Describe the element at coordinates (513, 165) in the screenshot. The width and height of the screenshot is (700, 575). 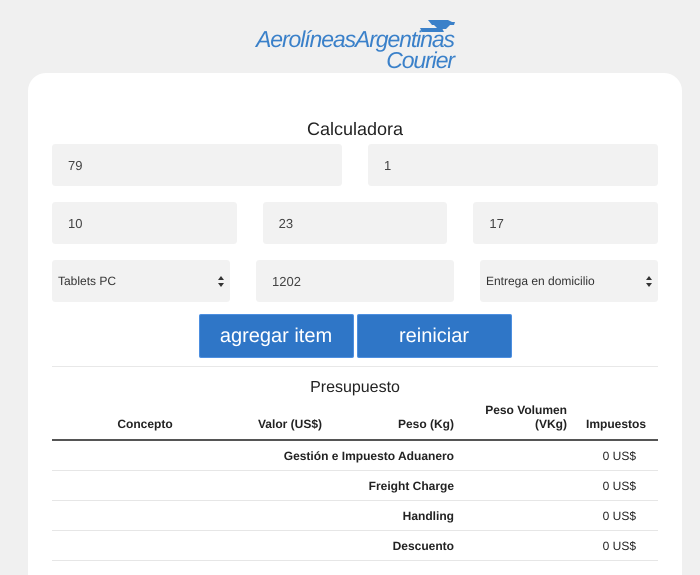
I see `input-field: 1` at that location.